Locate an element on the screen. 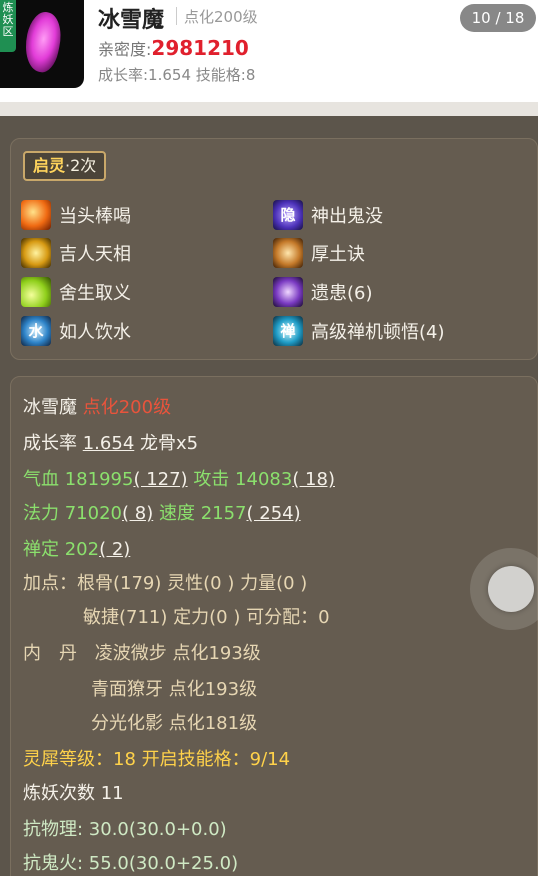  skill-item: 舍生取义 is located at coordinates (76, 292).